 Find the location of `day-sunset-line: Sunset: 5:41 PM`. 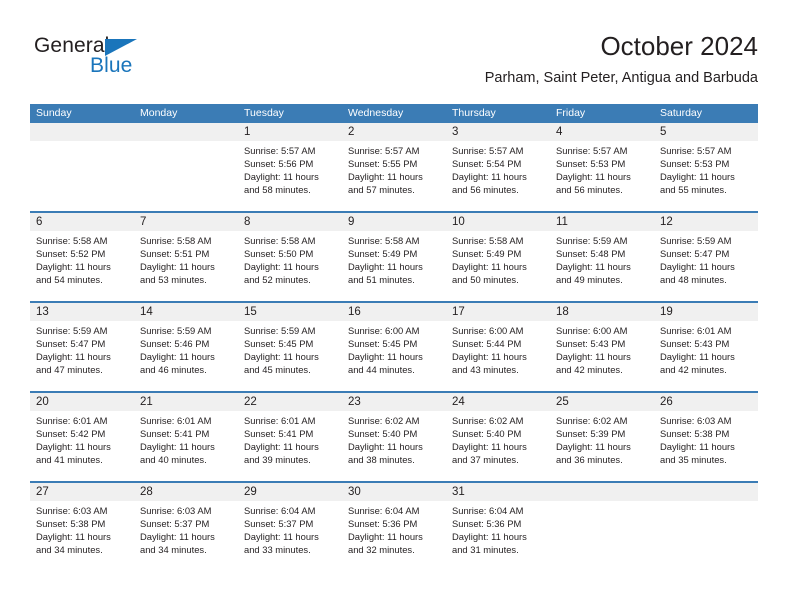

day-sunset-line: Sunset: 5:41 PM is located at coordinates (279, 434).